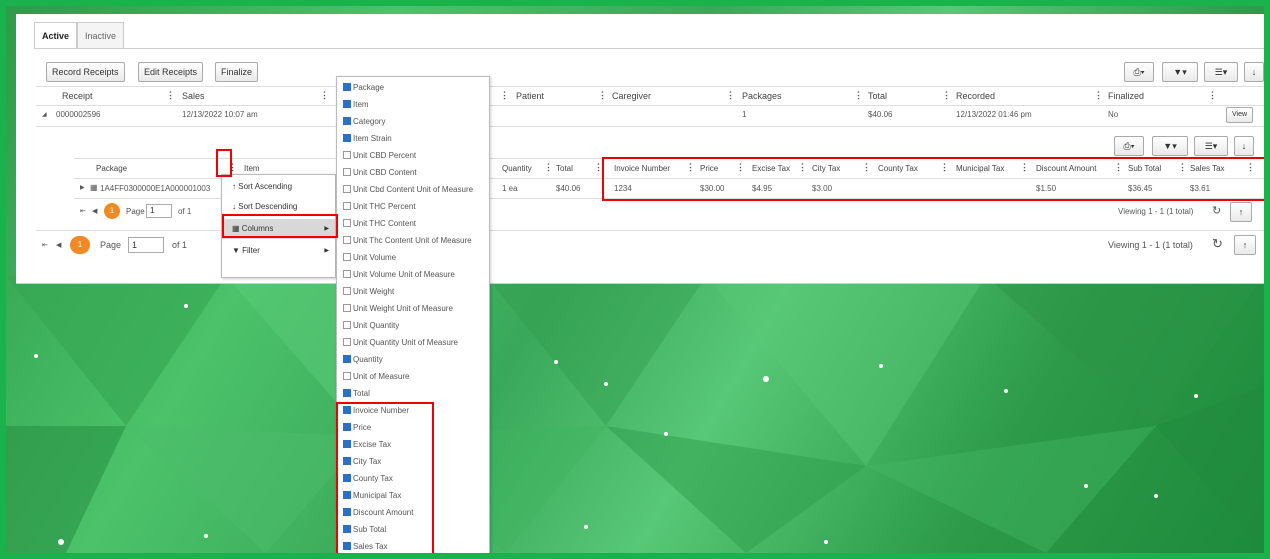 This screenshot has height=559, width=1270. I want to click on column-option: Package, so click(363, 88).